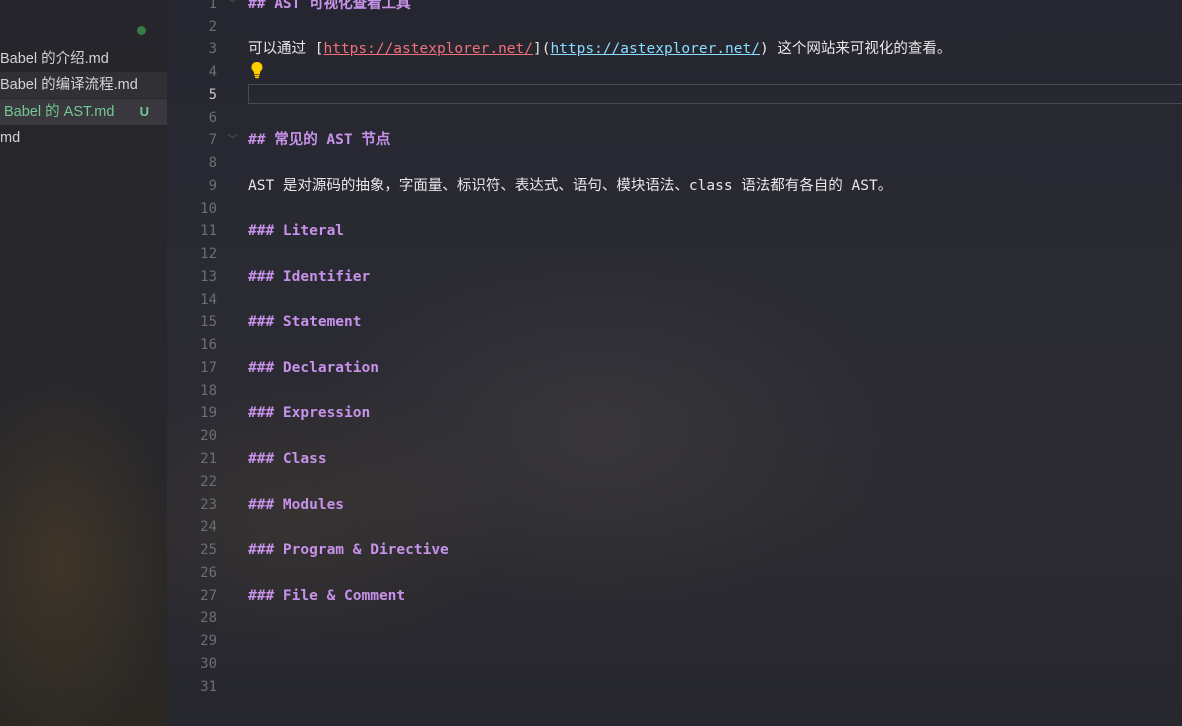 Image resolution: width=1182 pixels, height=726 pixels. I want to click on git-modified-dot-icon, so click(141, 30).